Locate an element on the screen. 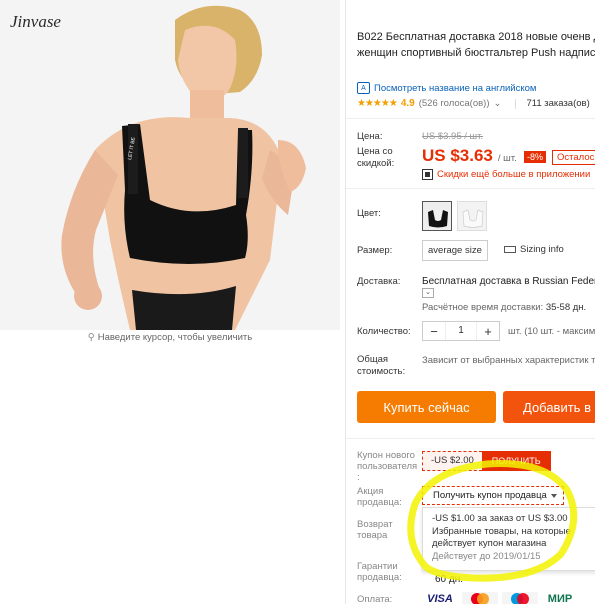  color-swatch-white is located at coordinates (472, 216).